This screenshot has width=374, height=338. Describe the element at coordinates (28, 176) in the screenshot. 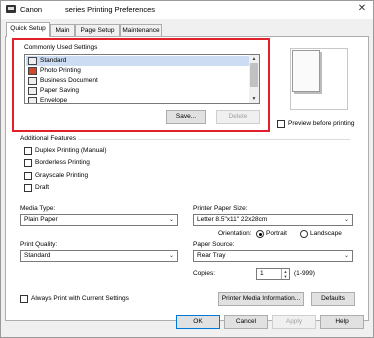

I see `grayscale-checkbox` at that location.